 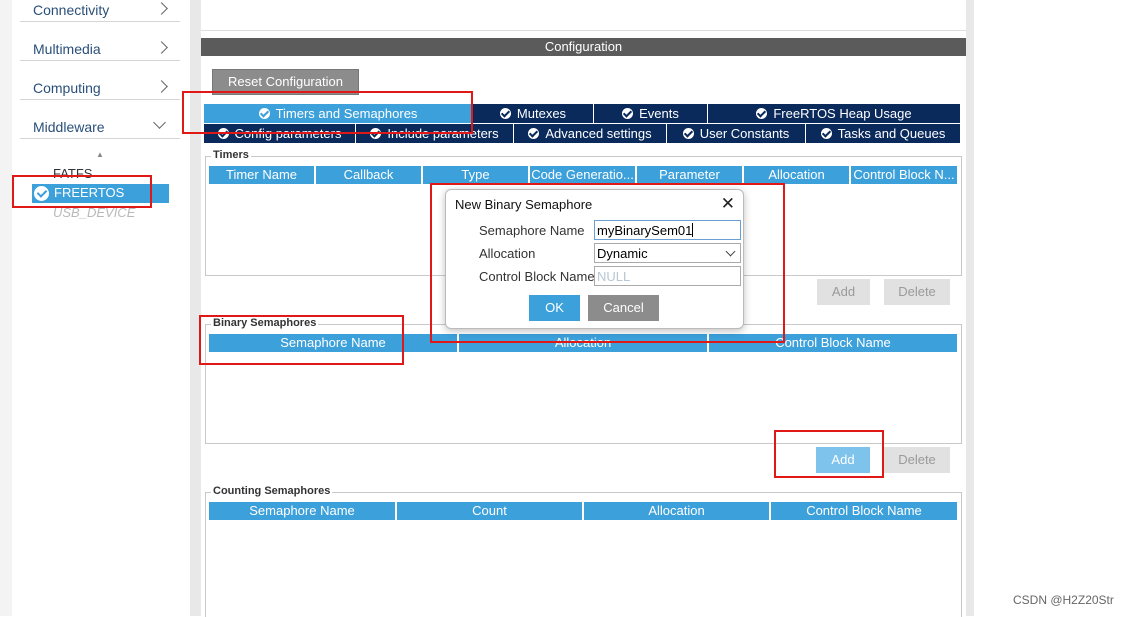 What do you see at coordinates (476, 175) in the screenshot?
I see `column-header: Type` at bounding box center [476, 175].